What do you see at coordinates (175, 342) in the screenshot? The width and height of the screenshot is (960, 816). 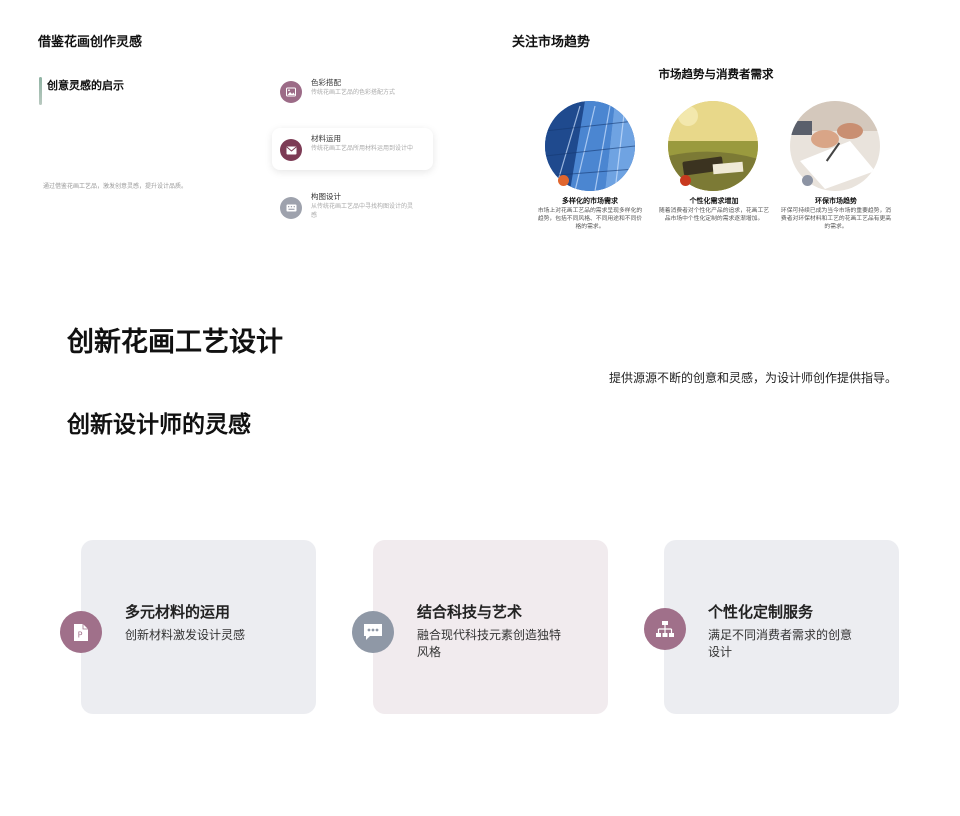 I see `main-title: 创新花画工艺设计` at bounding box center [175, 342].